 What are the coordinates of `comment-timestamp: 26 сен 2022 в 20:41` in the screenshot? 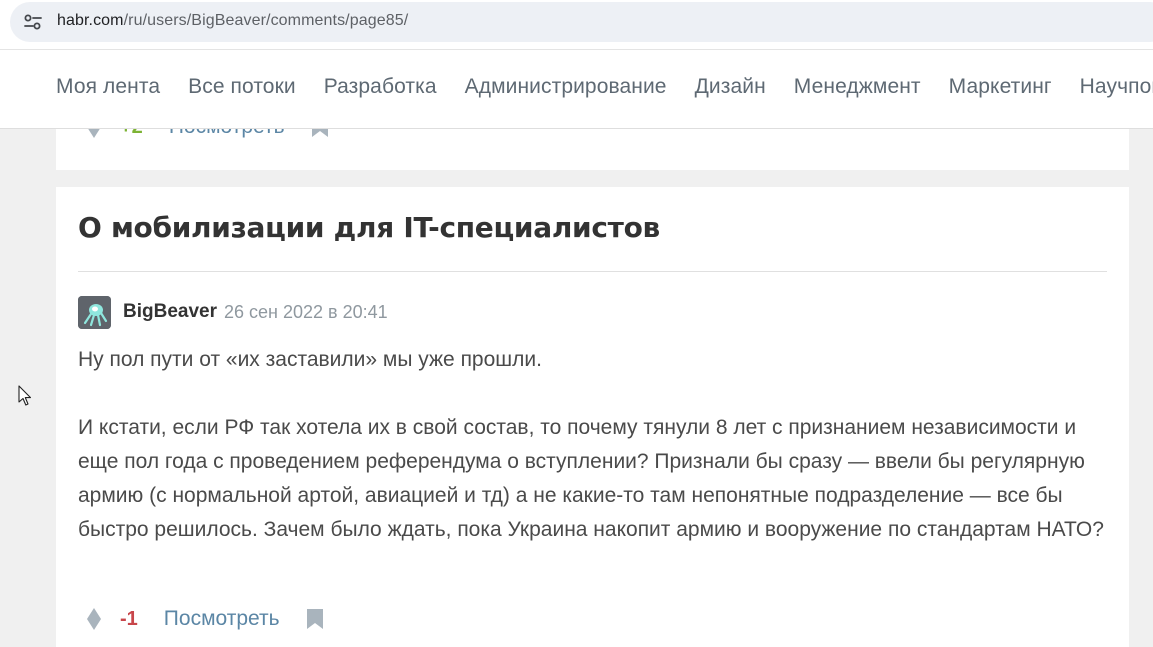 It's located at (306, 312).